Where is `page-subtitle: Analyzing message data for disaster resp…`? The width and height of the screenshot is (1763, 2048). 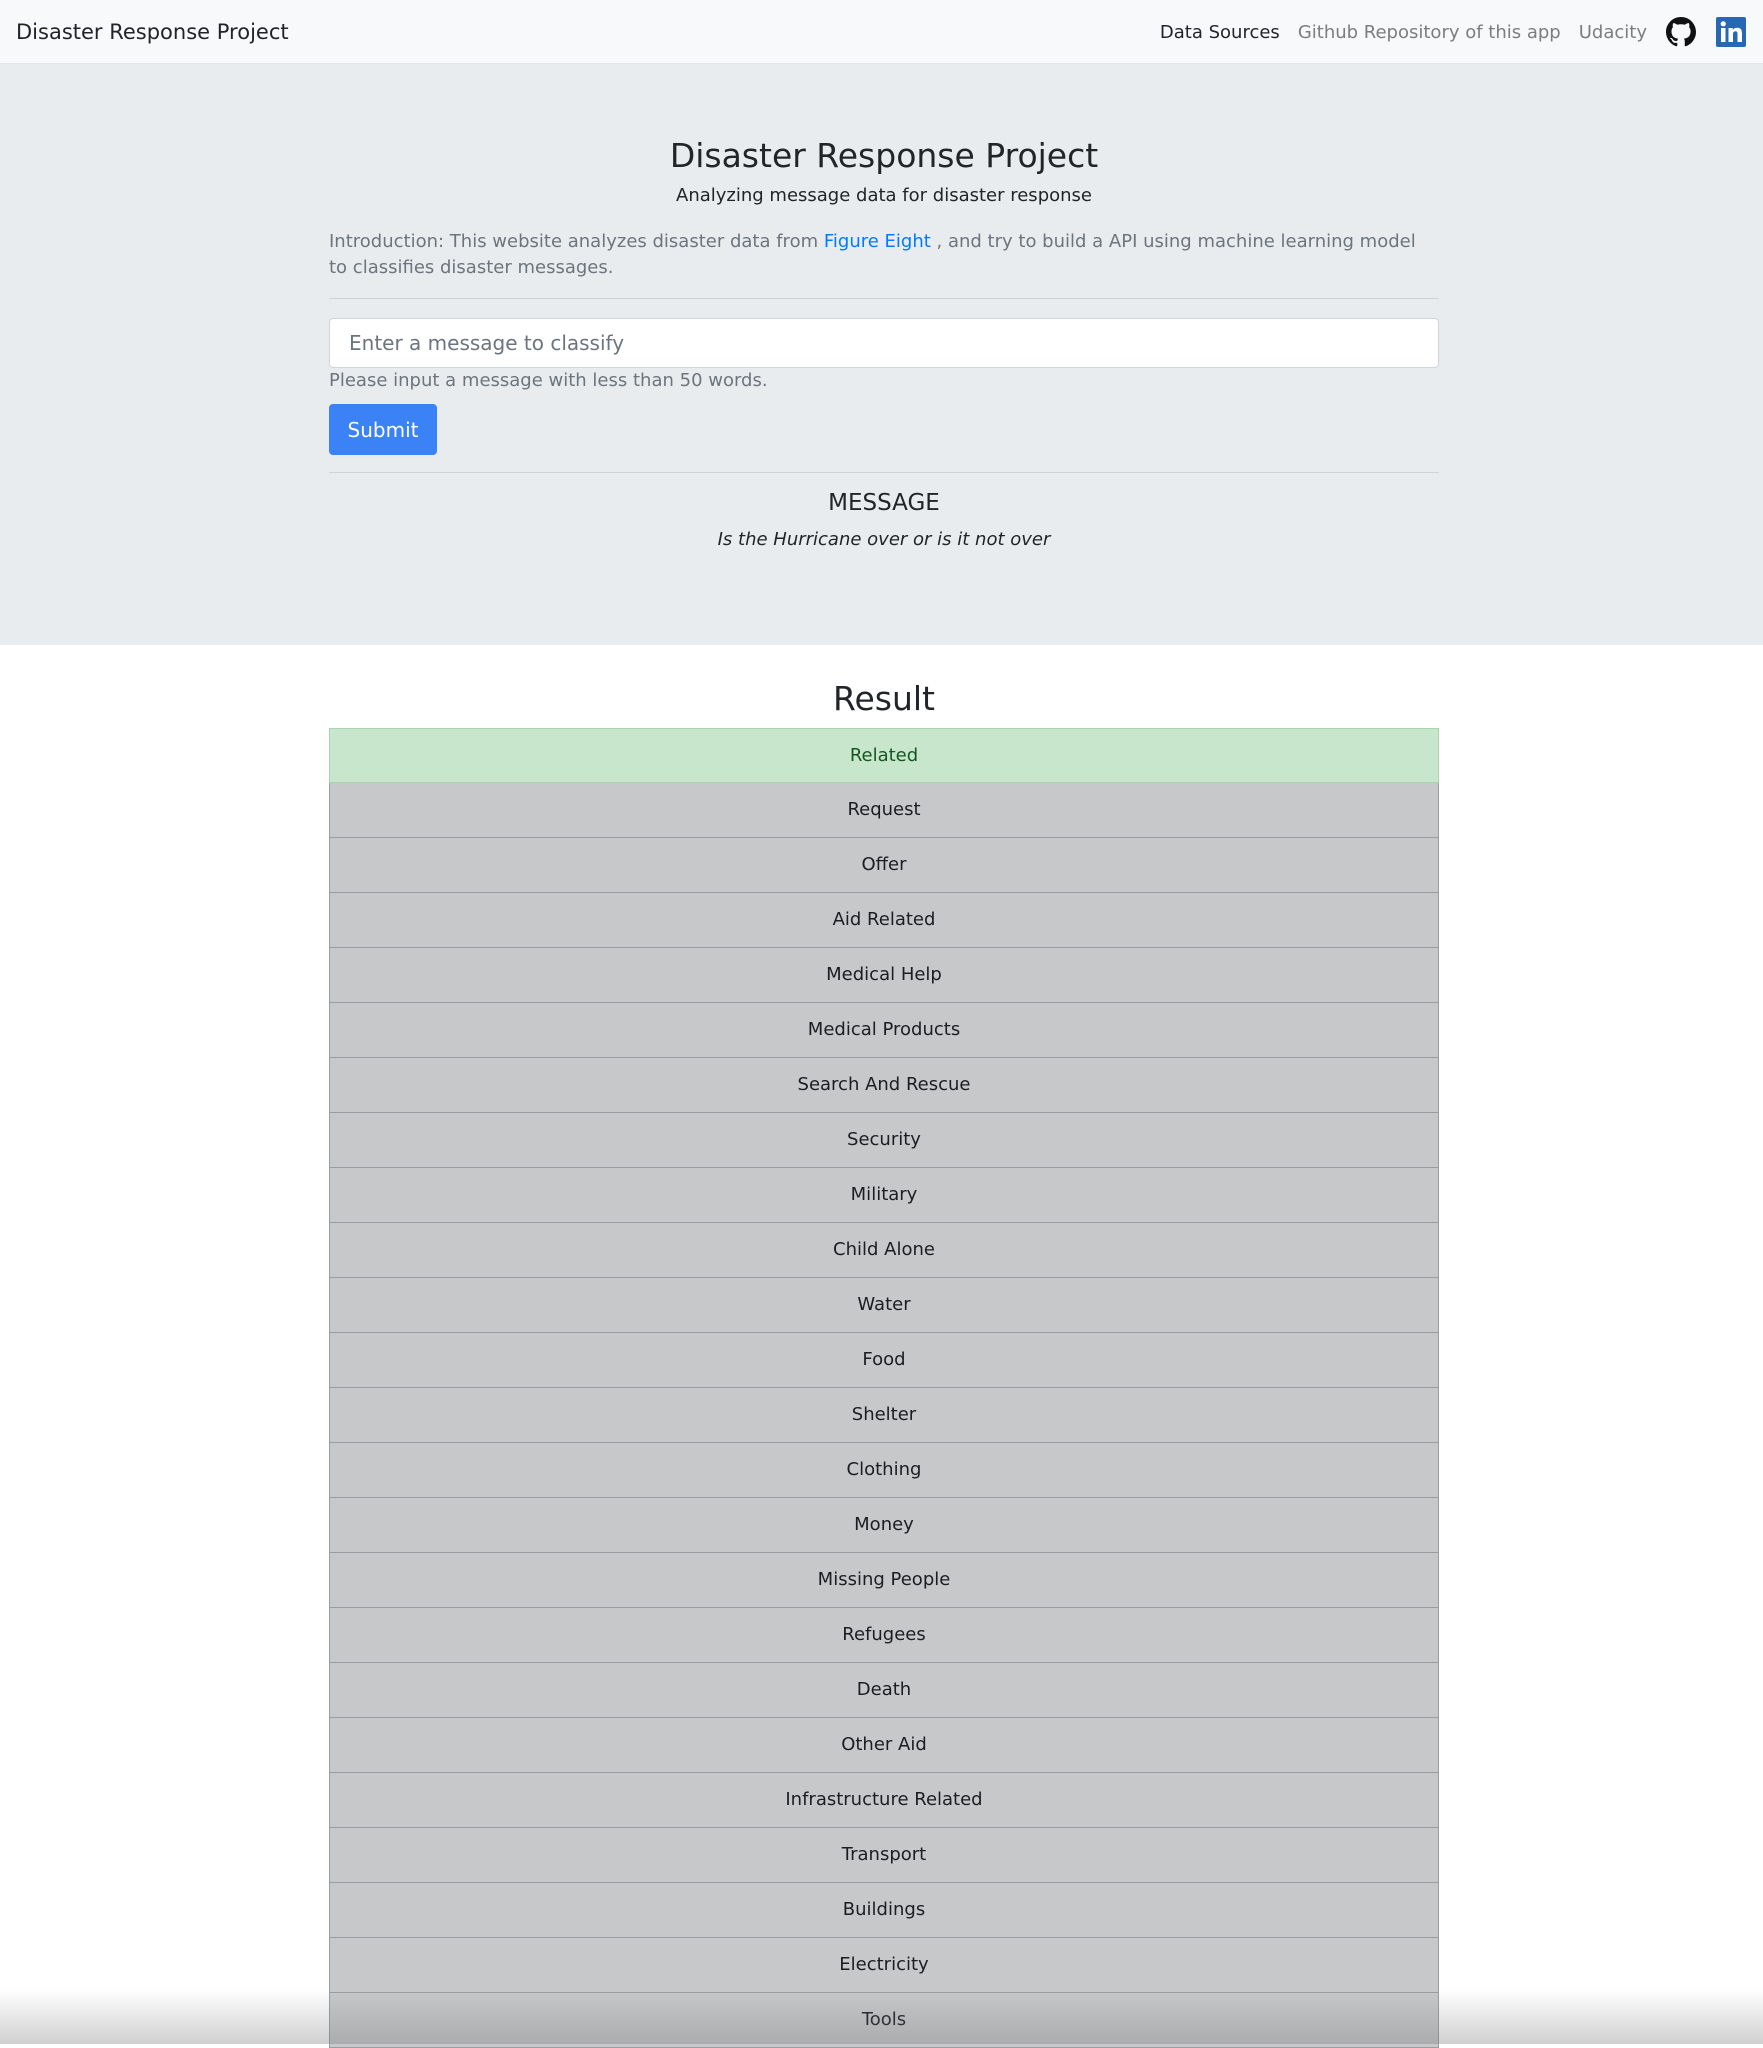 page-subtitle: Analyzing message data for disaster resp… is located at coordinates (884, 195).